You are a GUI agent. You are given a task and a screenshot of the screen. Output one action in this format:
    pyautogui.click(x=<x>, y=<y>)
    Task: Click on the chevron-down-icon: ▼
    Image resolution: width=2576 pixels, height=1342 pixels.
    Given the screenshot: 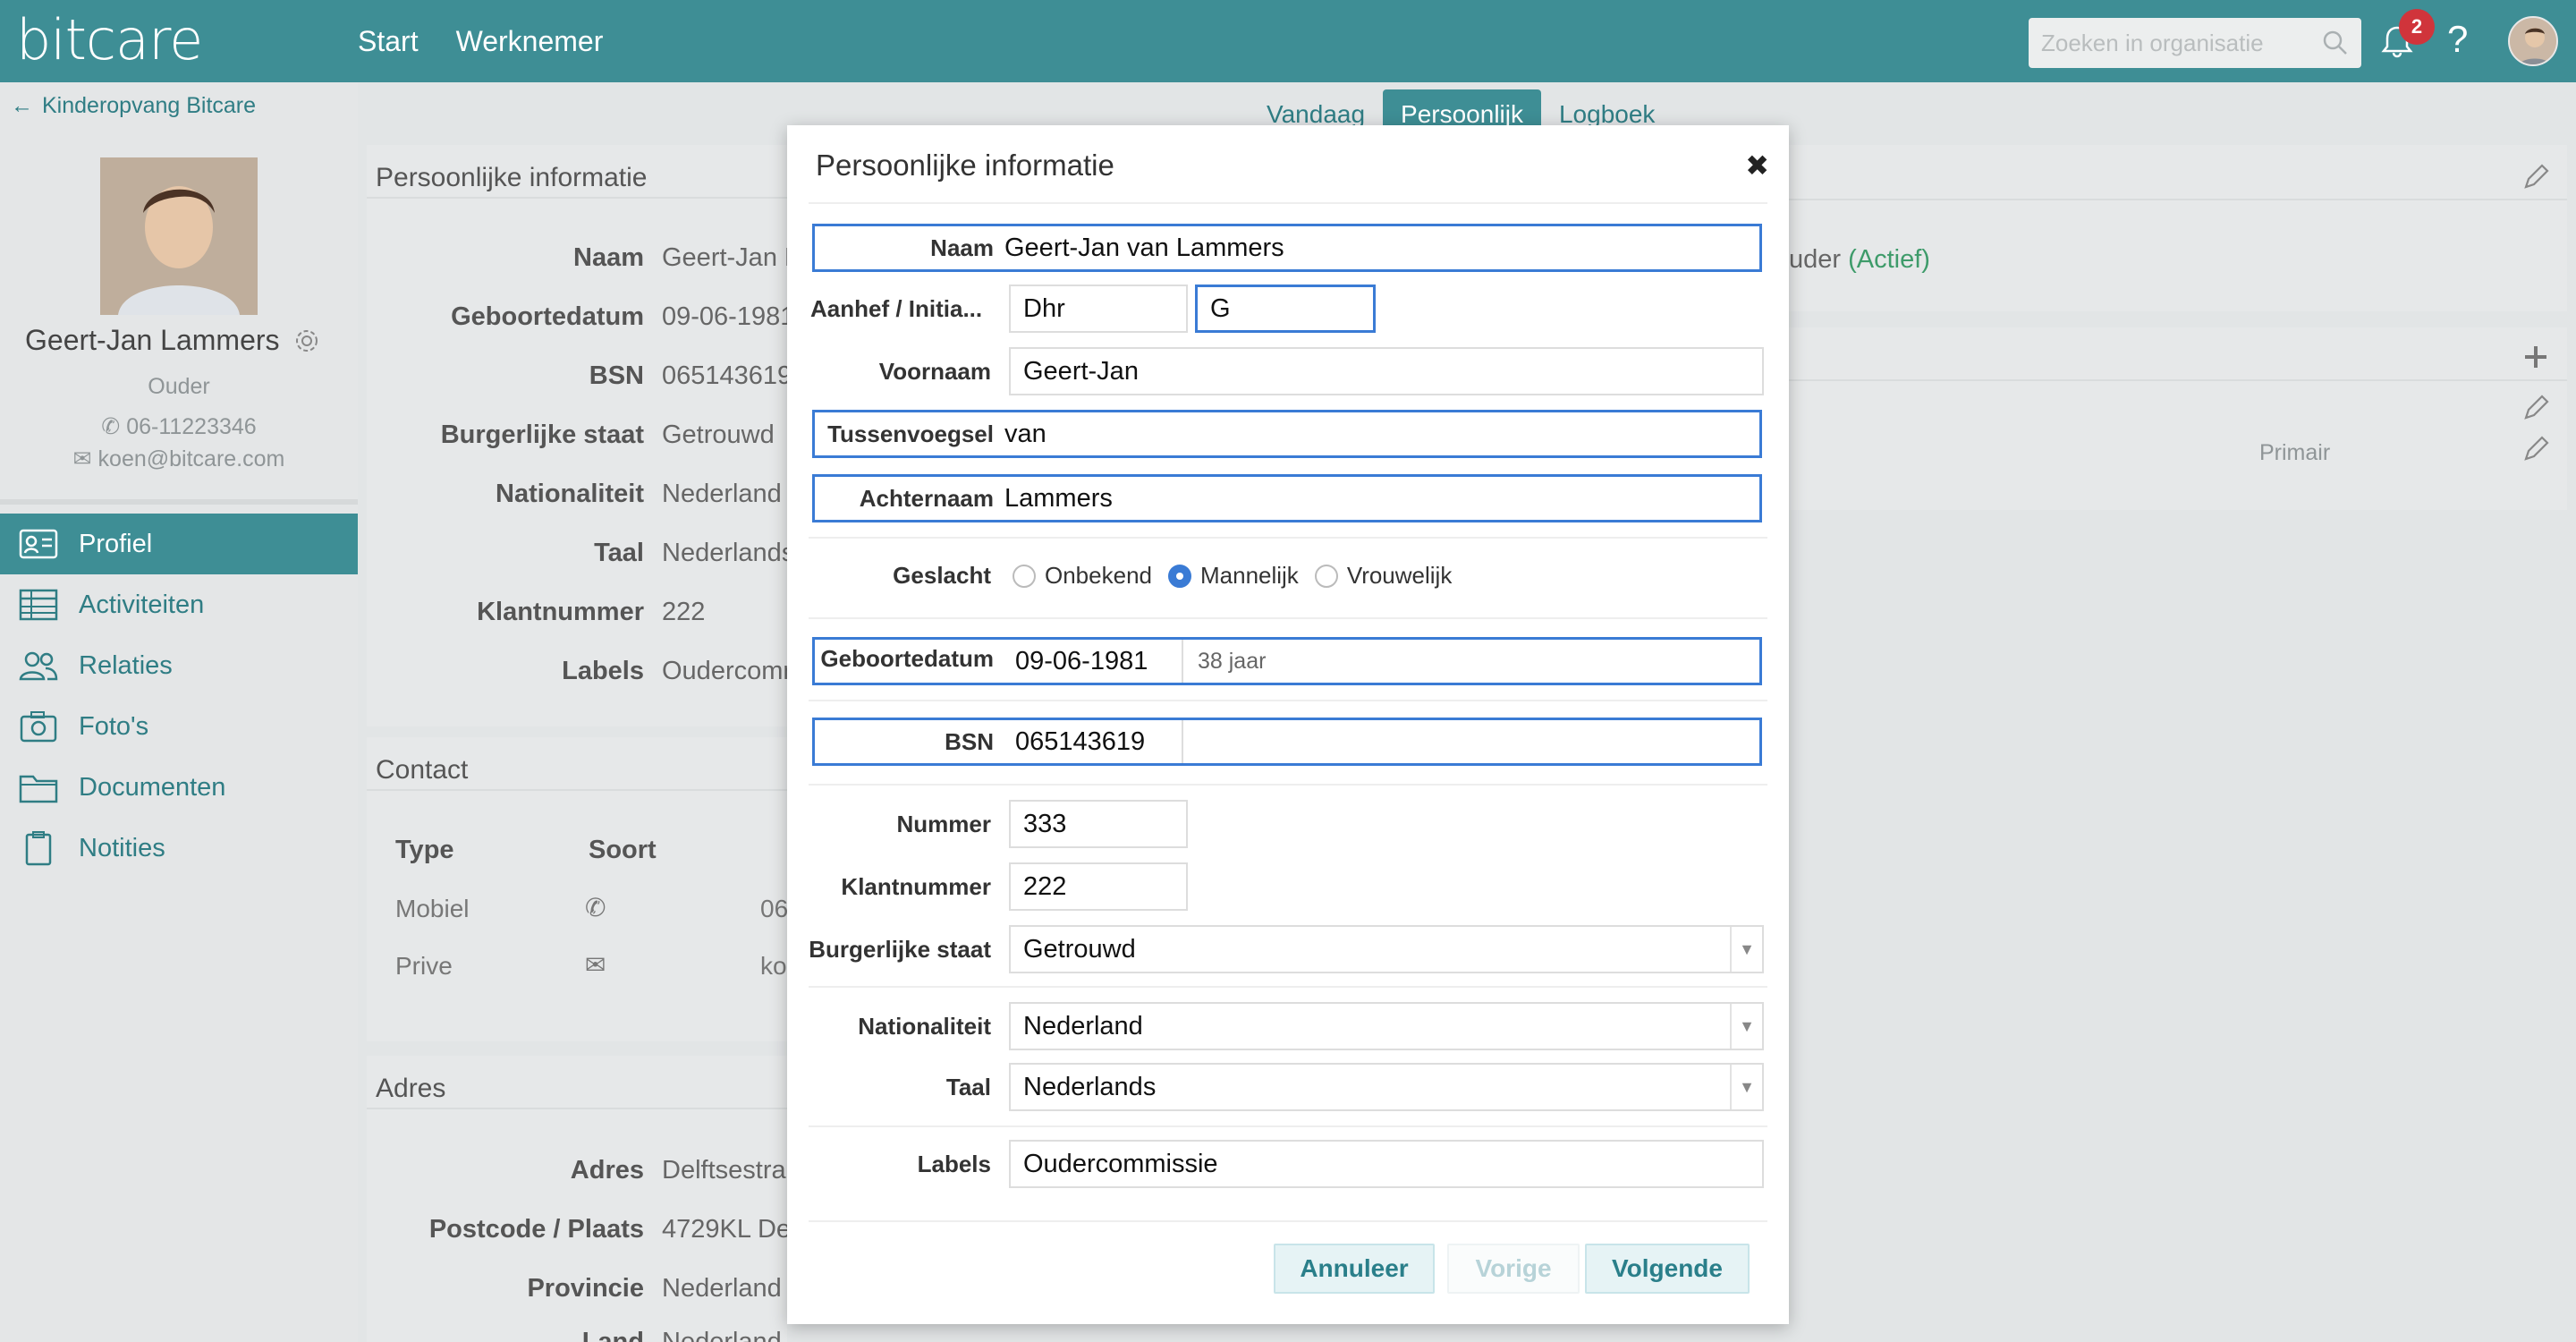 What is the action you would take?
    pyautogui.click(x=1746, y=1087)
    